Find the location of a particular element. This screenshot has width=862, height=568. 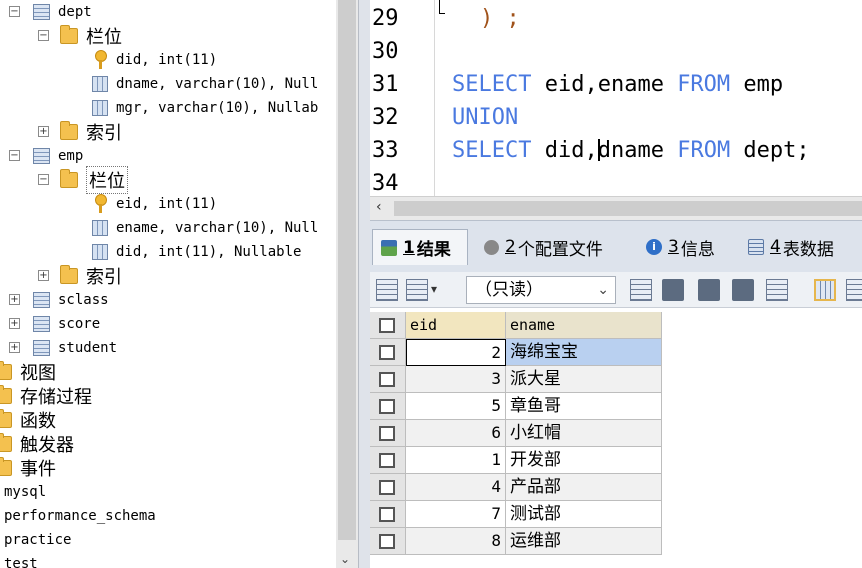

scroll-down-arrow-icon: ⌄ is located at coordinates (345, 559).